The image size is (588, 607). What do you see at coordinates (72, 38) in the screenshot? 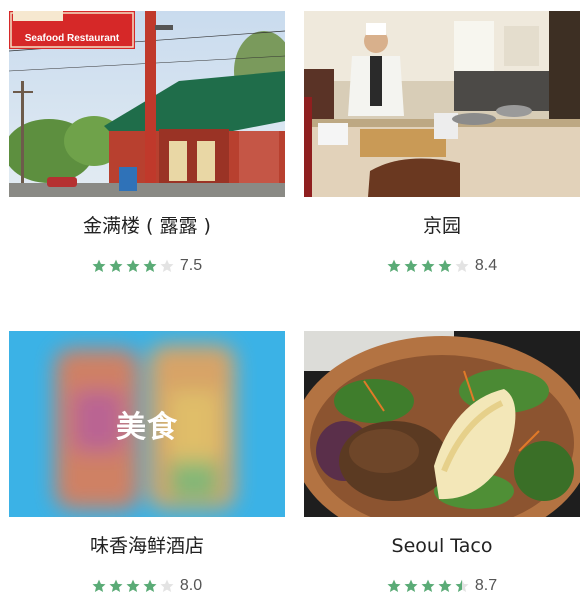
I see `sign-text: Seafood Restaurant` at bounding box center [72, 38].